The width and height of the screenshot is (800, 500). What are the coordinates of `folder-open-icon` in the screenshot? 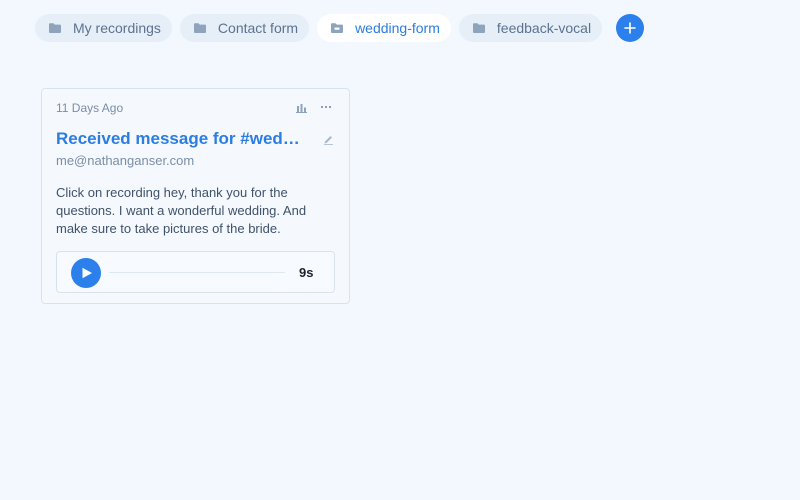 It's located at (337, 28).